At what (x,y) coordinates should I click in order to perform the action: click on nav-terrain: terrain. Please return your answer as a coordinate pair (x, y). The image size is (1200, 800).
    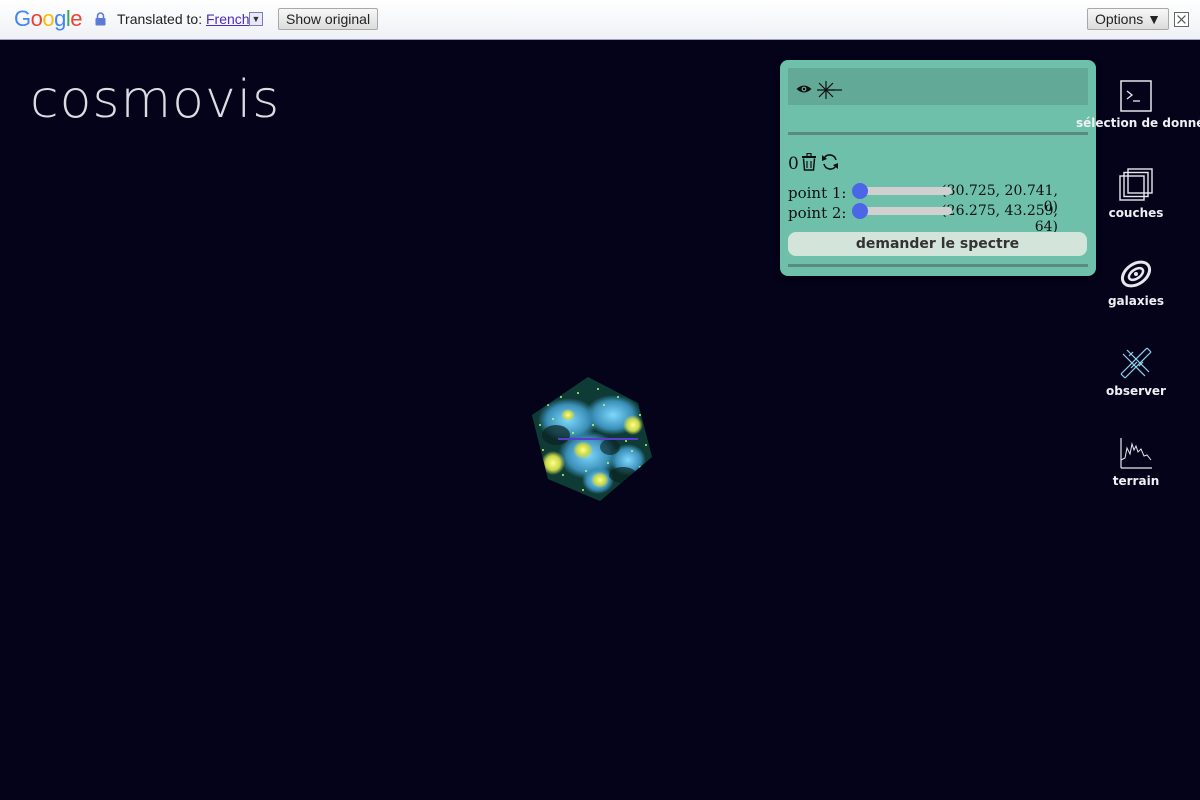
    Looking at the image, I should click on (1136, 462).